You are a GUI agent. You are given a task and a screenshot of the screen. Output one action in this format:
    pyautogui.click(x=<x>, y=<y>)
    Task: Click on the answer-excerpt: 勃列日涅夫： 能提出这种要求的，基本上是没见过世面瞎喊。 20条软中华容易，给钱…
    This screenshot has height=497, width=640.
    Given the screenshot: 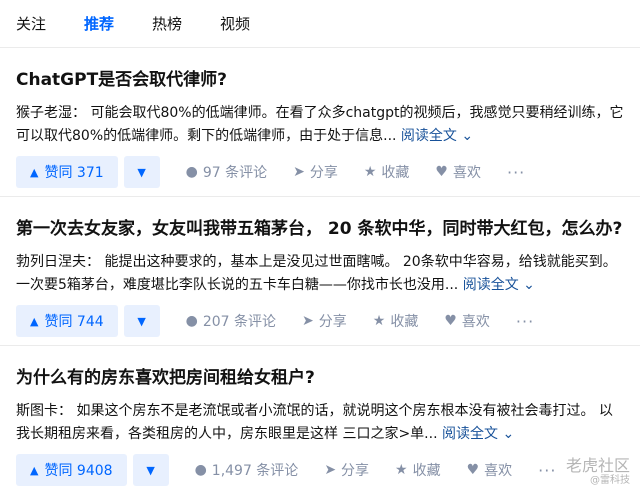 What is the action you would take?
    pyautogui.click(x=320, y=274)
    